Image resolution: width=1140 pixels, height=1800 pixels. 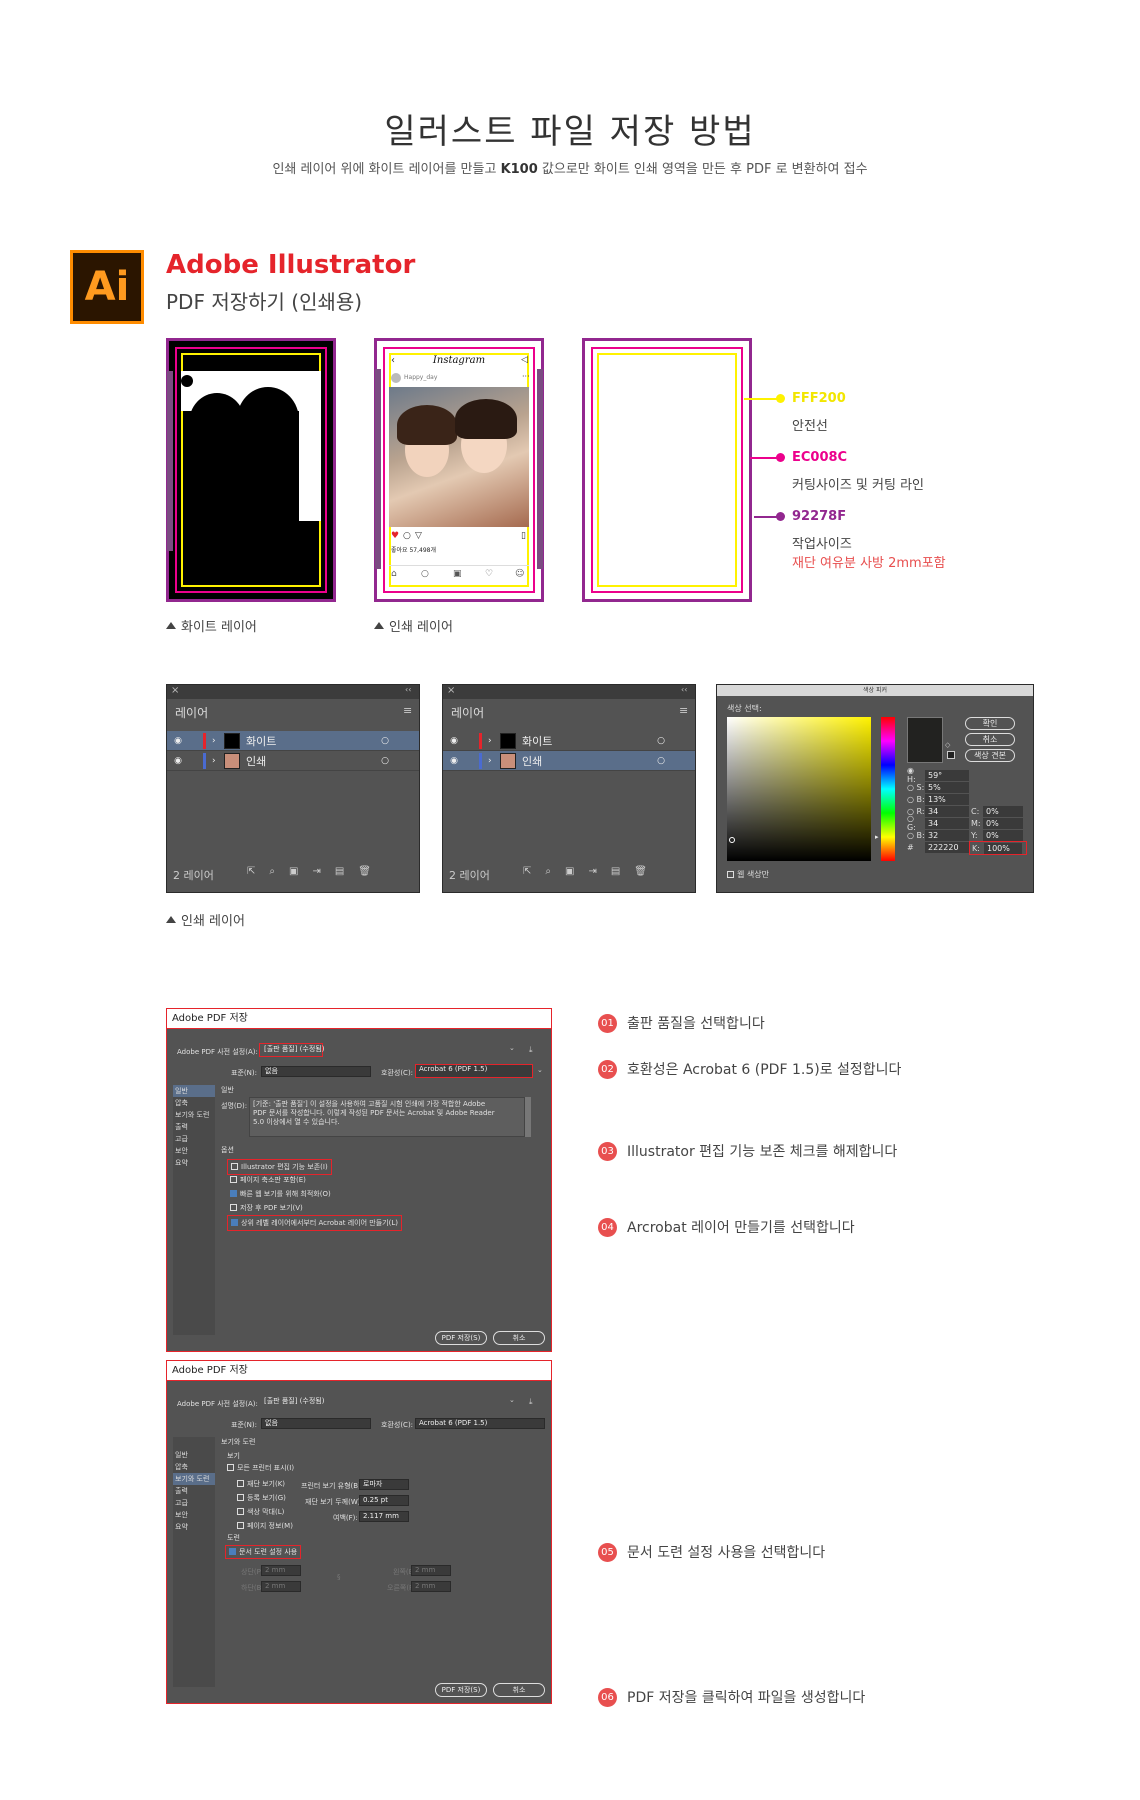 I want to click on web-only-checkbox: 웹 색상만, so click(x=748, y=874).